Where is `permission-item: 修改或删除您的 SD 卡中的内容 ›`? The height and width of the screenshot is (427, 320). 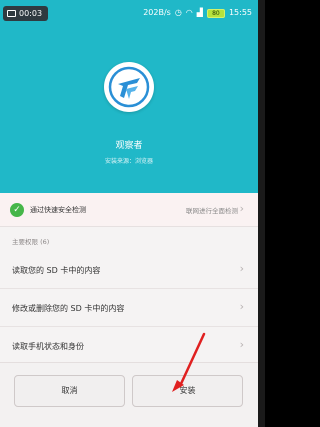
permission-item: 修改或删除您的 SD 卡中的内容 › is located at coordinates (129, 309).